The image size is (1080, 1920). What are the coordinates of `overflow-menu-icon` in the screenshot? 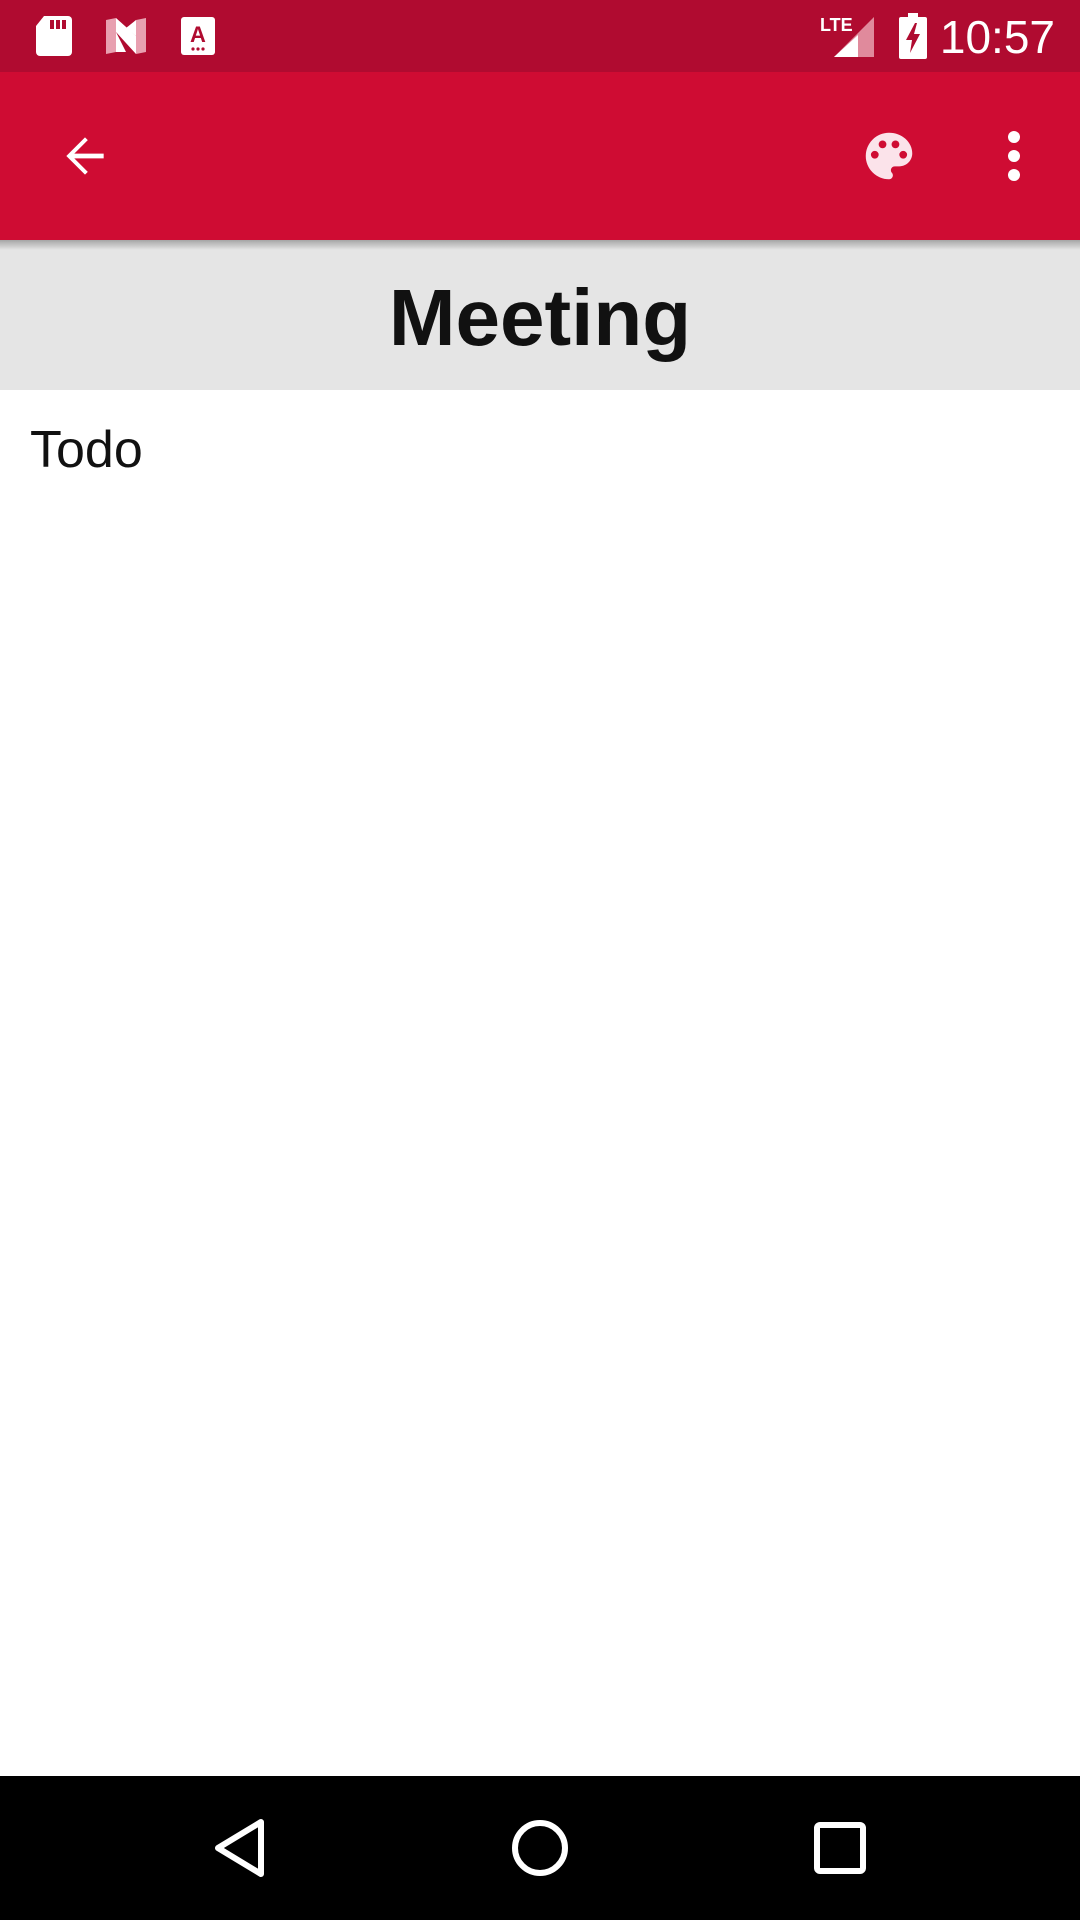 It's located at (1014, 156).